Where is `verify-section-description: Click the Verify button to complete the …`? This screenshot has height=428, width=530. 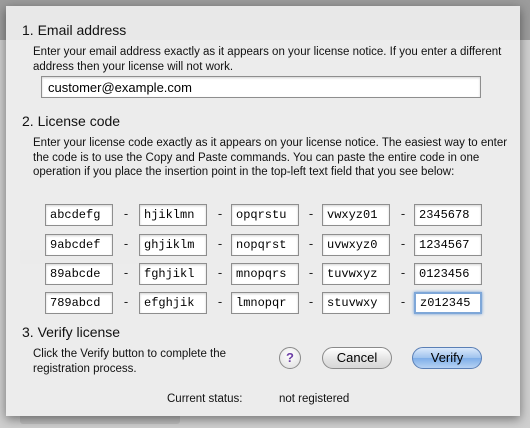
verify-section-description: Click the Verify button to complete the … is located at coordinates (130, 361).